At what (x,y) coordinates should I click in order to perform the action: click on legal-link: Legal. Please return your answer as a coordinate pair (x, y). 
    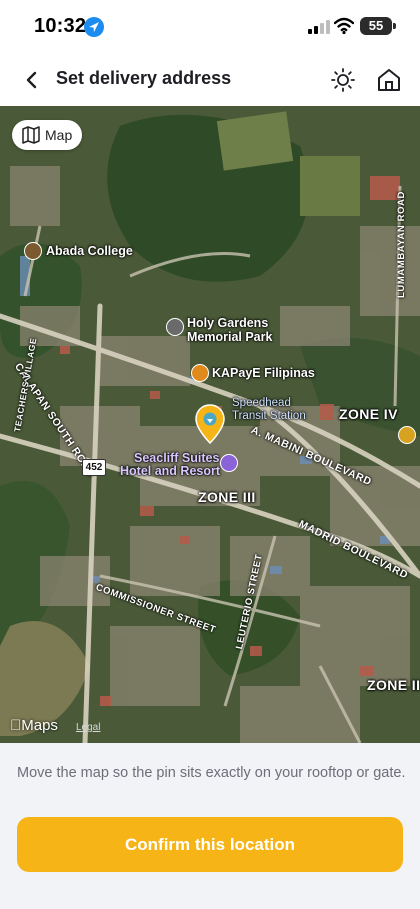
    Looking at the image, I should click on (88, 727).